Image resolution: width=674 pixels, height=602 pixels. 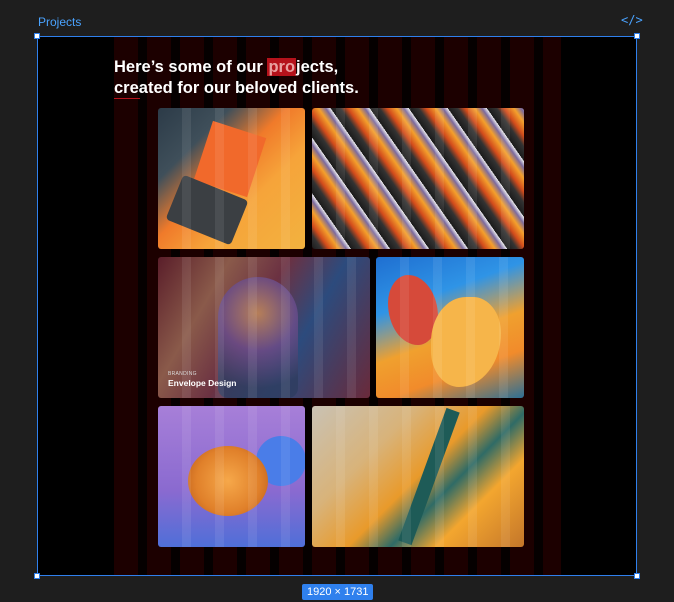 I want to click on headline-line-1: Here’s some of our projects,, so click(x=236, y=67).